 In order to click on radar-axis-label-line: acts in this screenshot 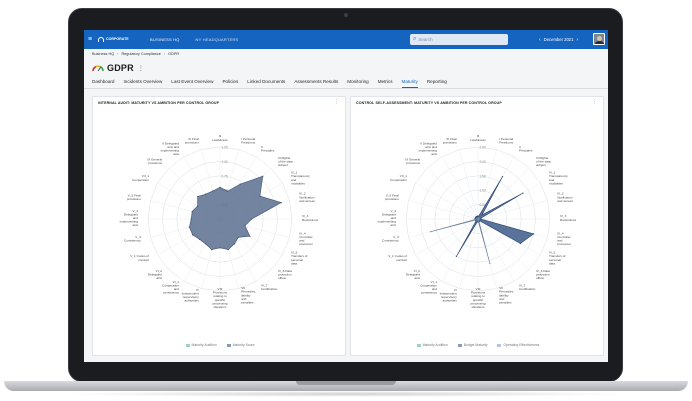, I will do `click(176, 154)`.